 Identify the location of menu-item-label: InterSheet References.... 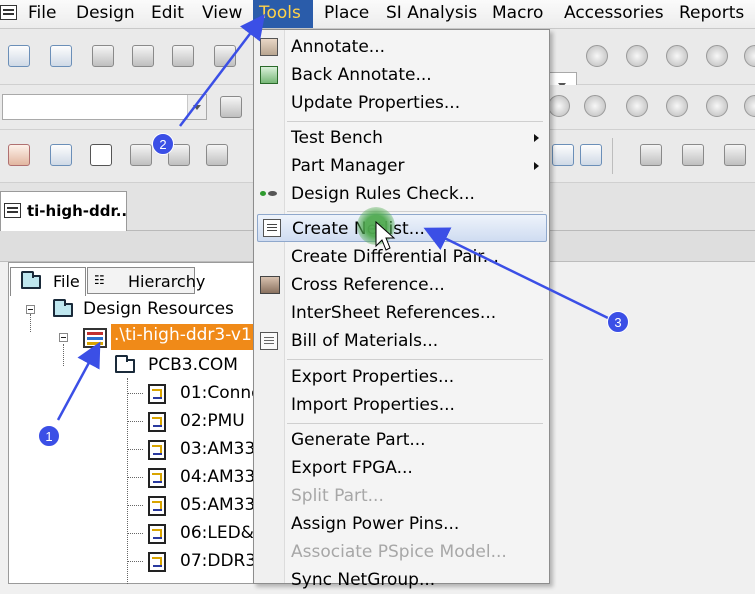
(394, 313).